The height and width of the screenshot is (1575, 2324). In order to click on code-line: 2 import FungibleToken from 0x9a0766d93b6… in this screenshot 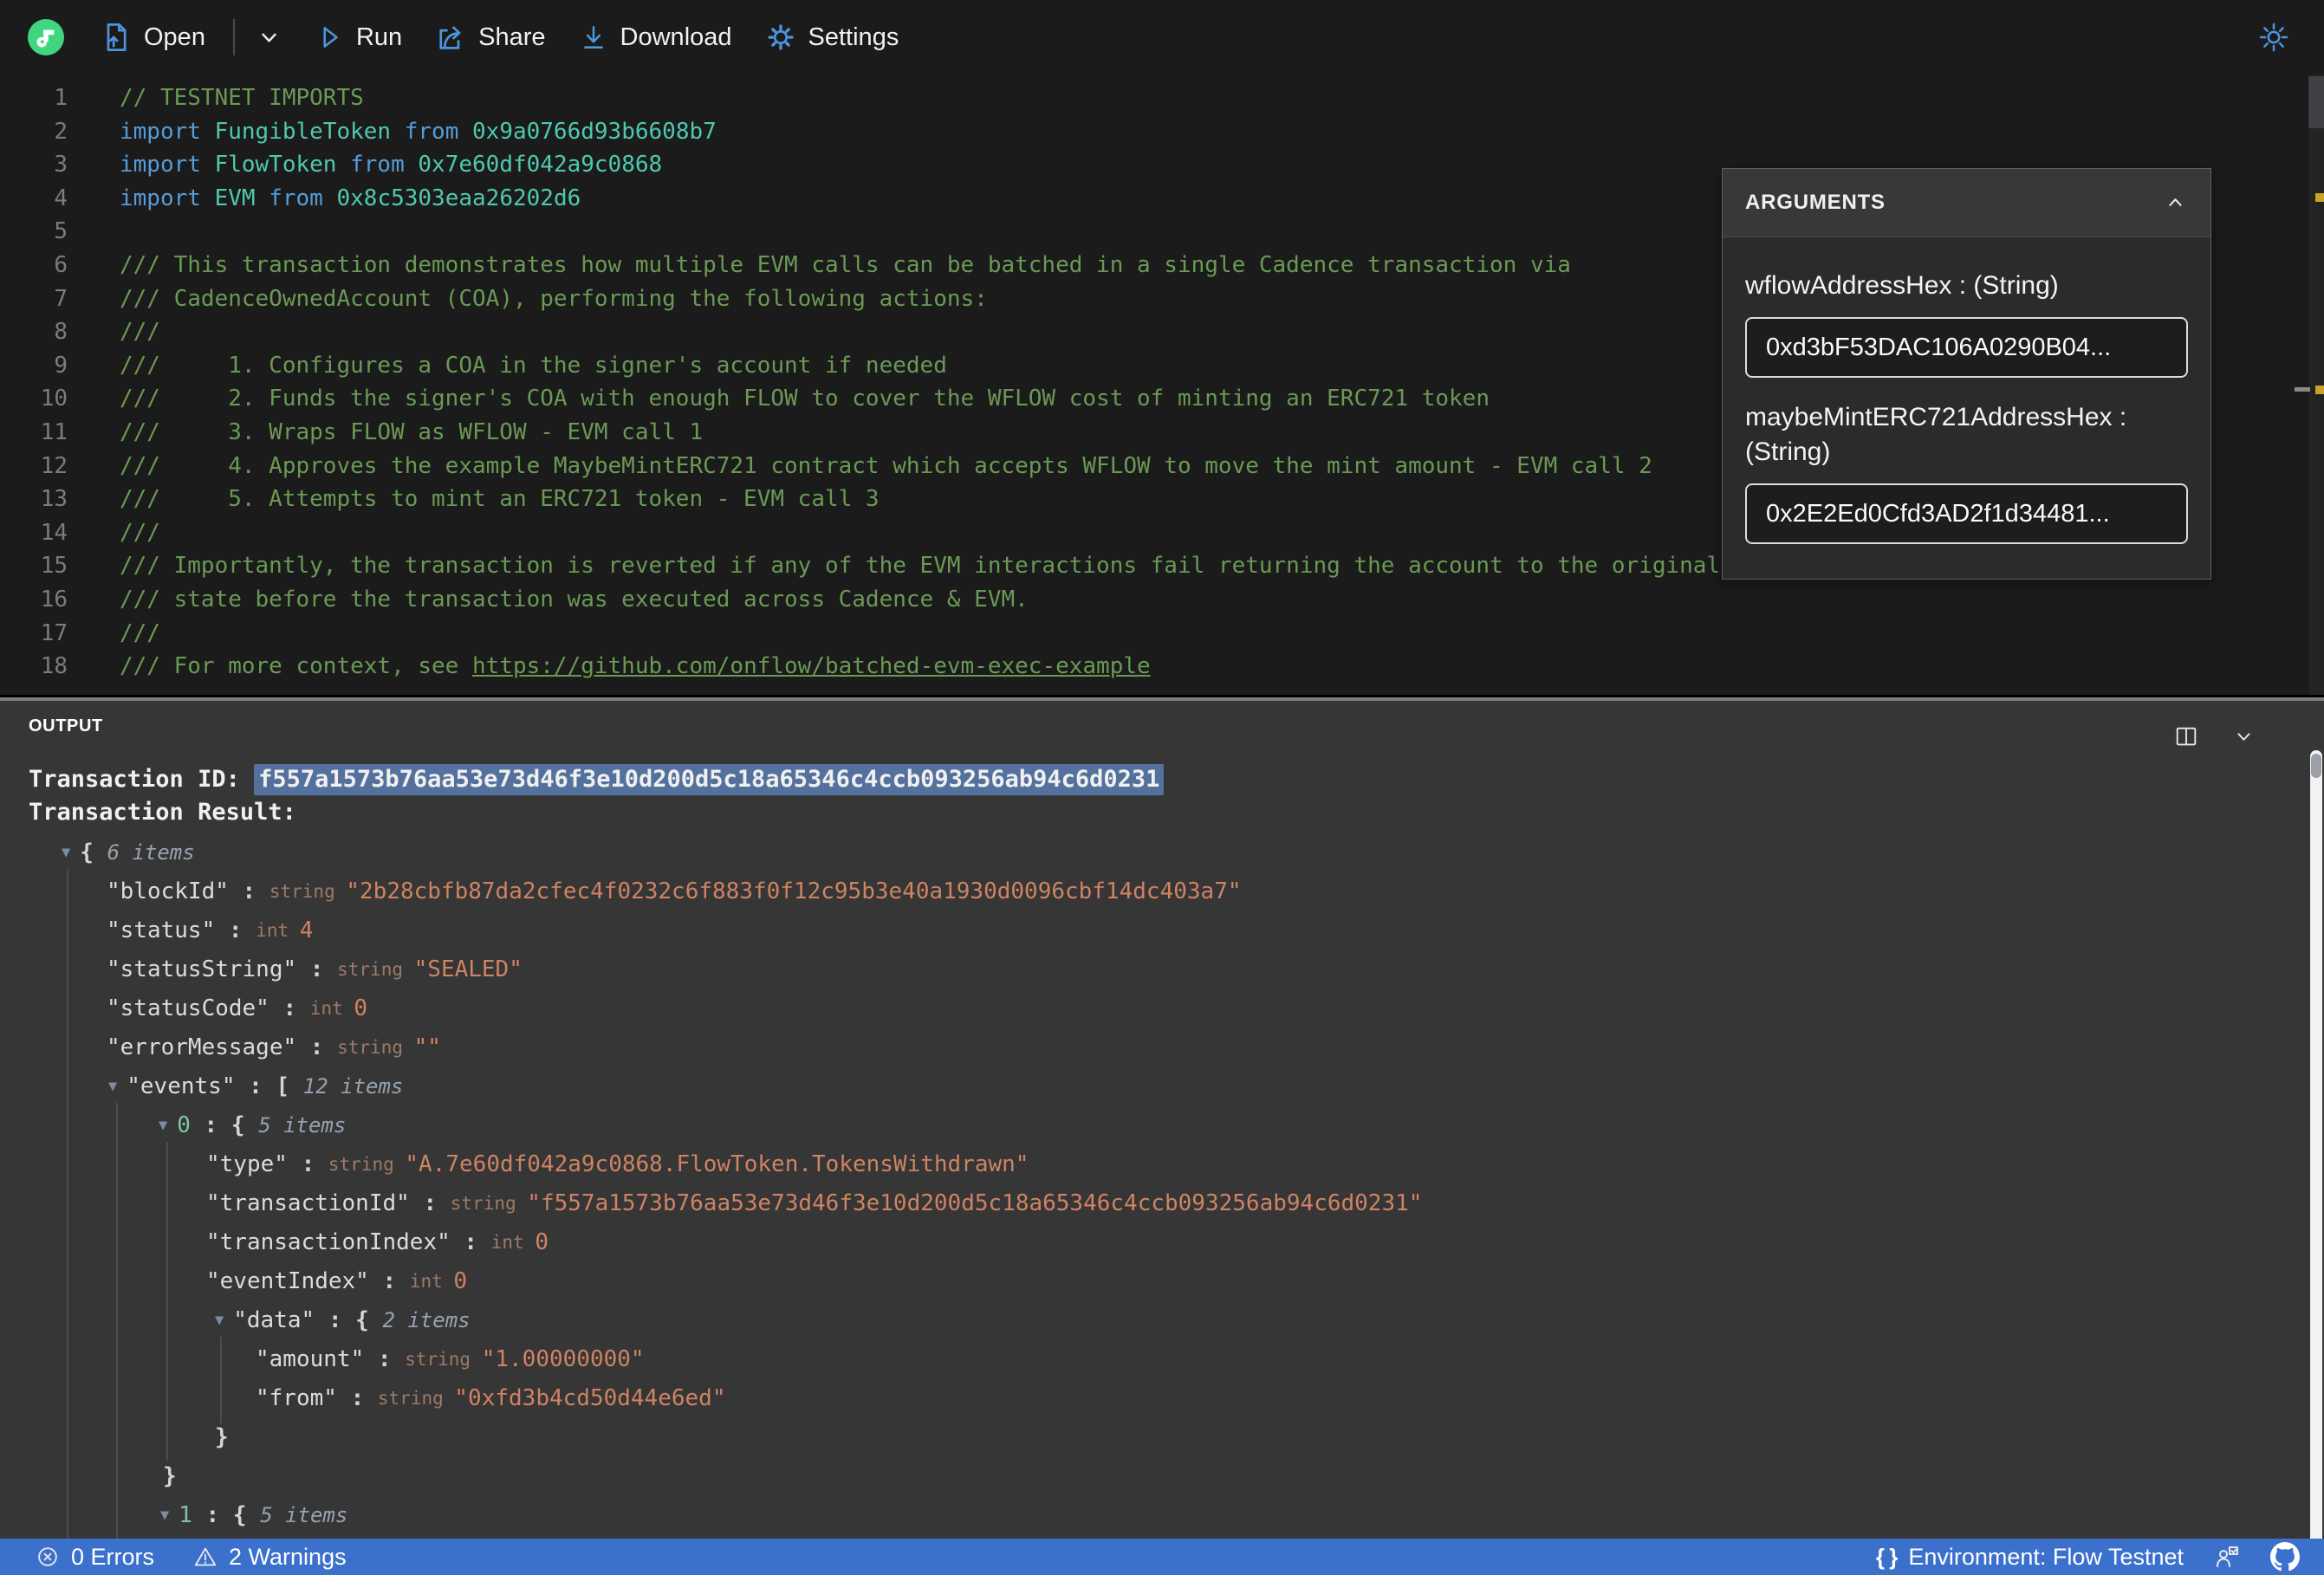, I will do `click(1162, 132)`.